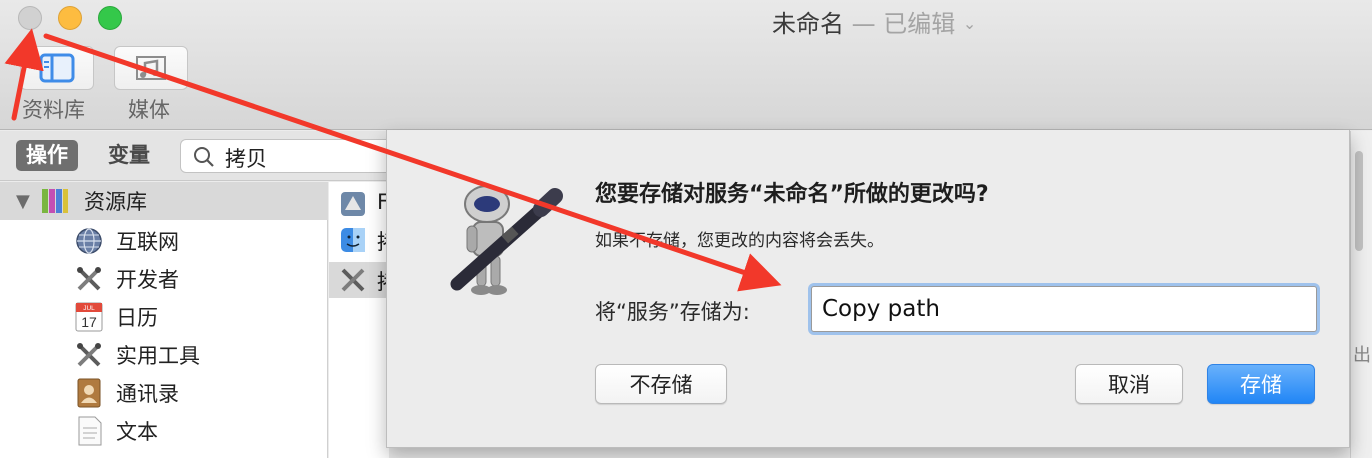 This screenshot has width=1372, height=458. I want to click on disclosure-triangle-icon: ▼, so click(23, 201).